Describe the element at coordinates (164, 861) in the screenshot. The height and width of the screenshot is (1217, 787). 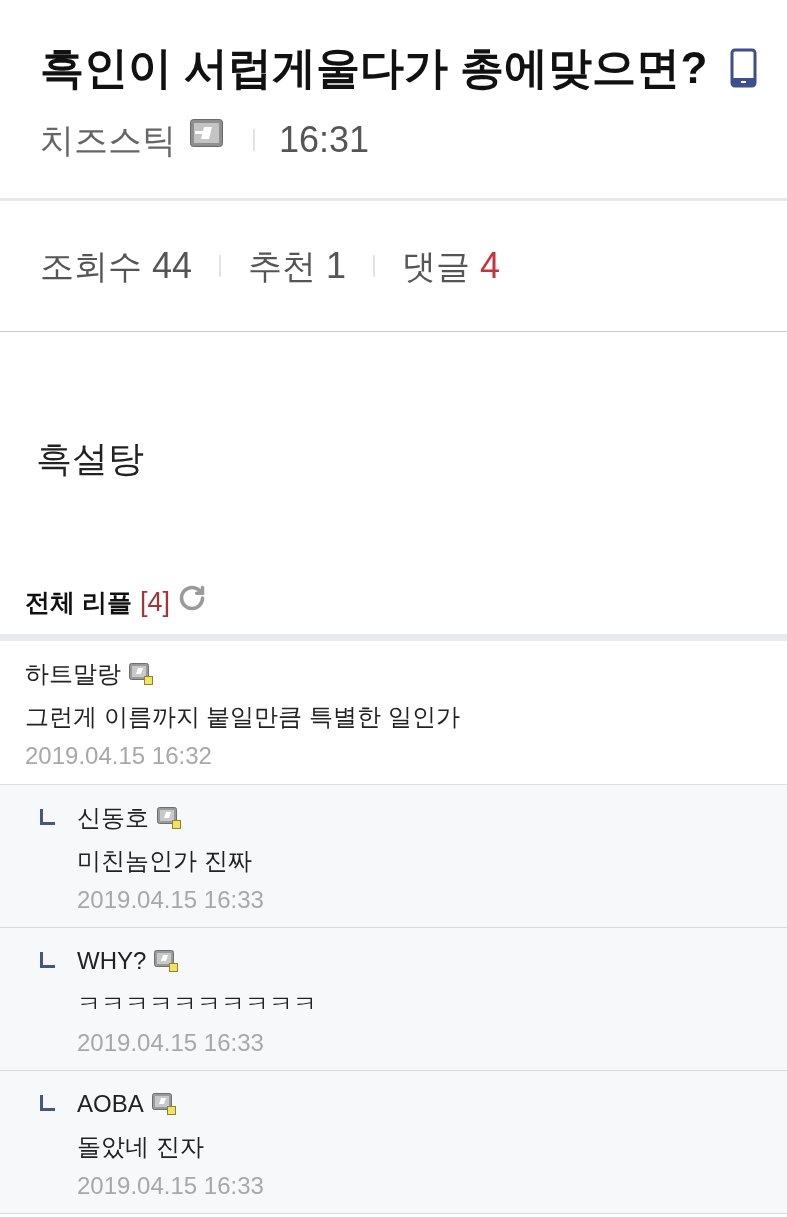
I see `comment-text: 미친놈인가 진짜` at that location.